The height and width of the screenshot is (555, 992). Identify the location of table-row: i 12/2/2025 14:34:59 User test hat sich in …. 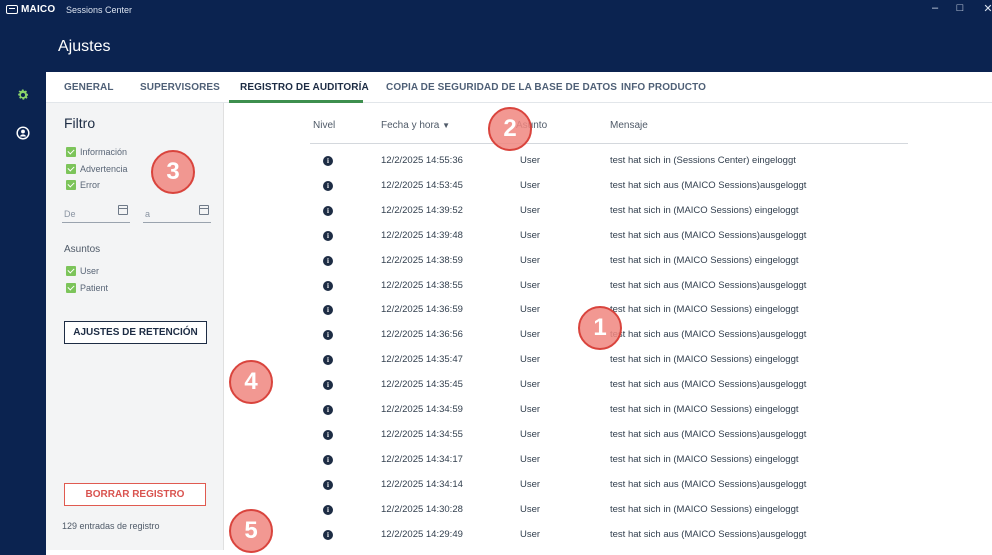
(608, 414).